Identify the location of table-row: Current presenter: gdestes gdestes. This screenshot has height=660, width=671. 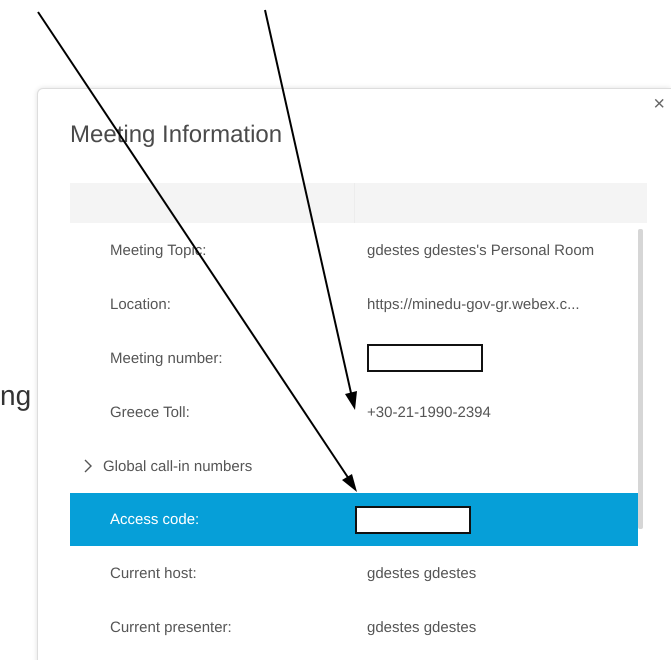
(354, 627).